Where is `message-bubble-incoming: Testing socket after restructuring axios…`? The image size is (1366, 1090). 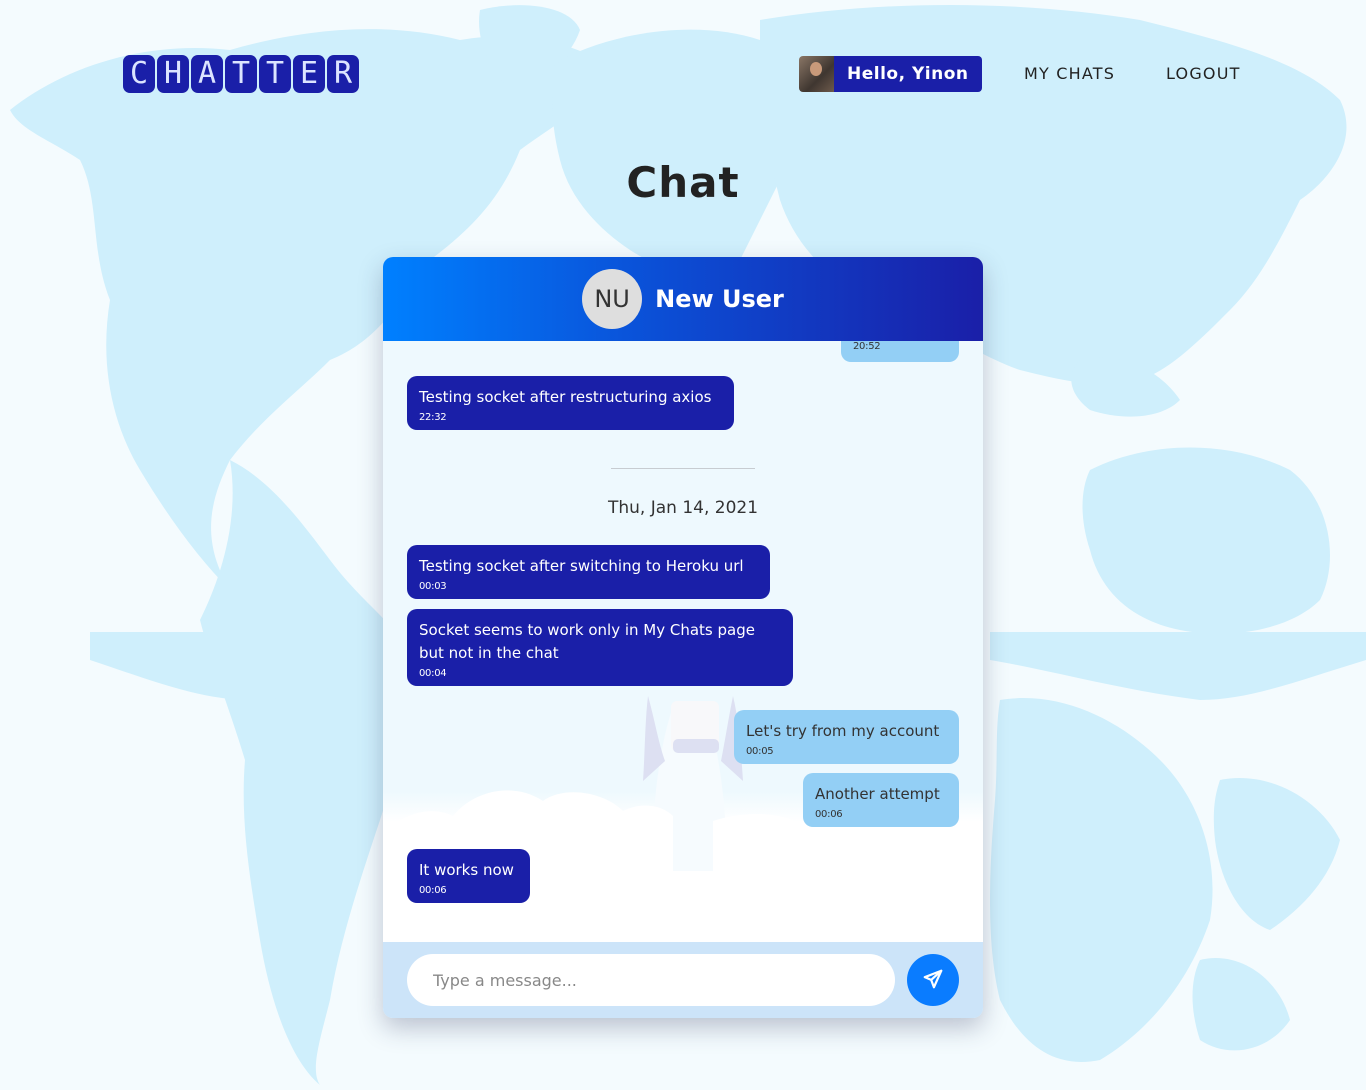
message-bubble-incoming: Testing socket after restructuring axios… is located at coordinates (570, 403).